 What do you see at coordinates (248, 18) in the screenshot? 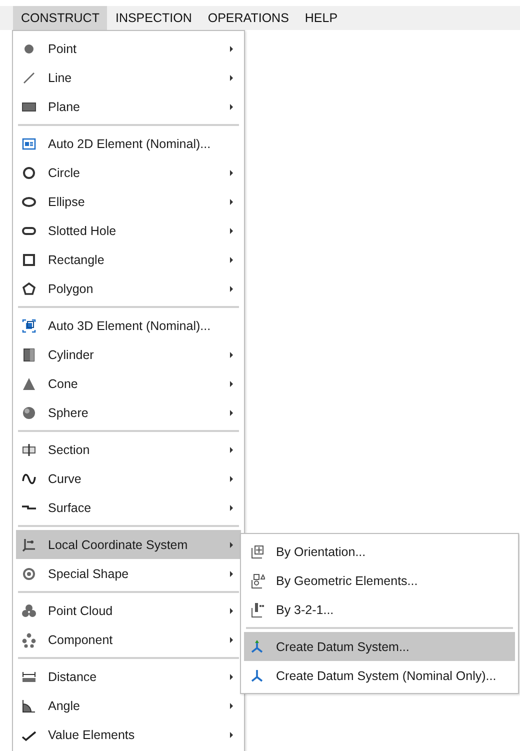
I see `menu-bar-item: OPERATIONS` at bounding box center [248, 18].